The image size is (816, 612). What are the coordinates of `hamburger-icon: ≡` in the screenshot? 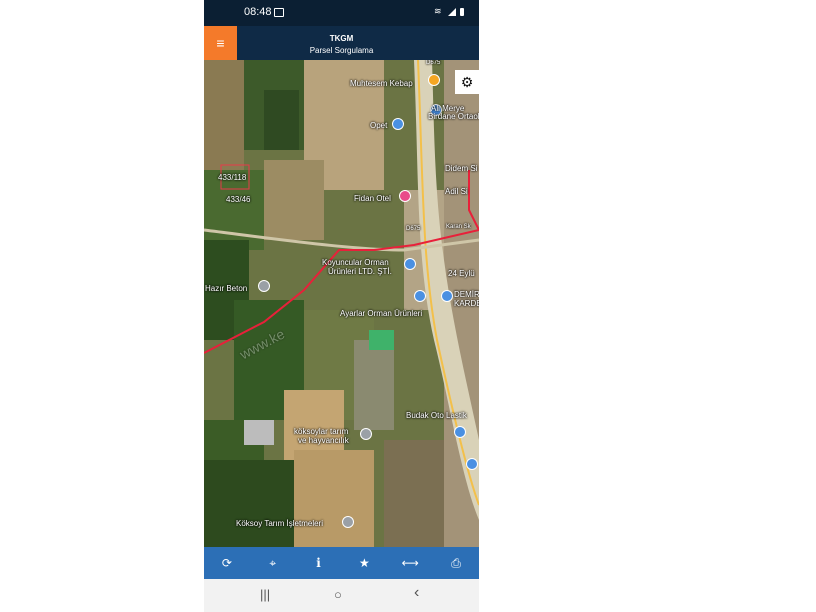 It's located at (220, 43).